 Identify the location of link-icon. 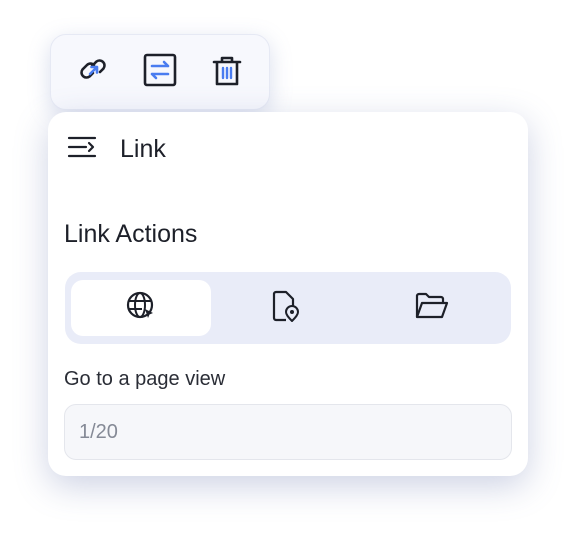
(93, 72).